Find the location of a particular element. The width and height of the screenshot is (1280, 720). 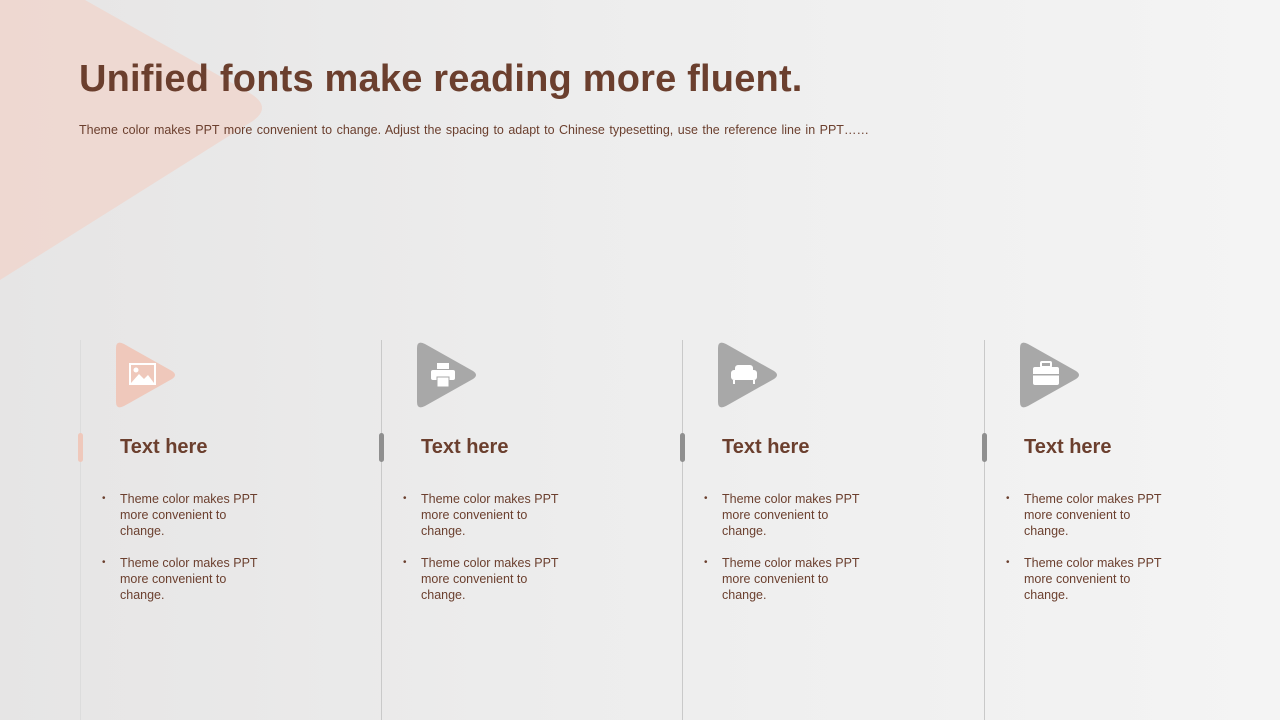

slide-title: Unified fonts make reading more fluent. is located at coordinates (441, 79).